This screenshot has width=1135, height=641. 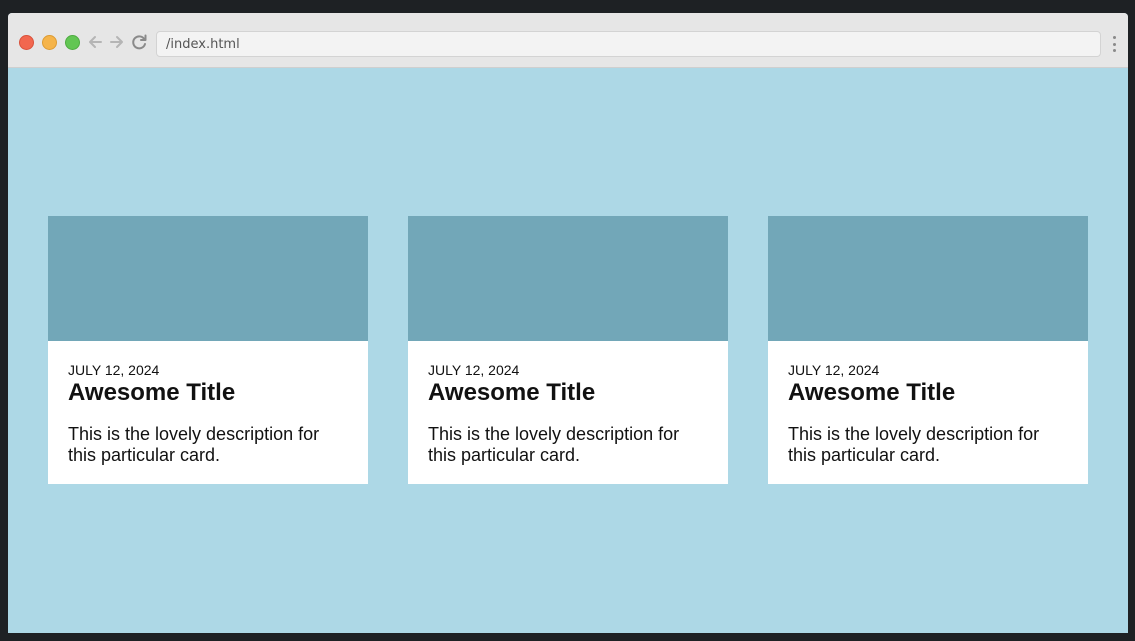 I want to click on browser-toolbar: /index.html, so click(x=568, y=40).